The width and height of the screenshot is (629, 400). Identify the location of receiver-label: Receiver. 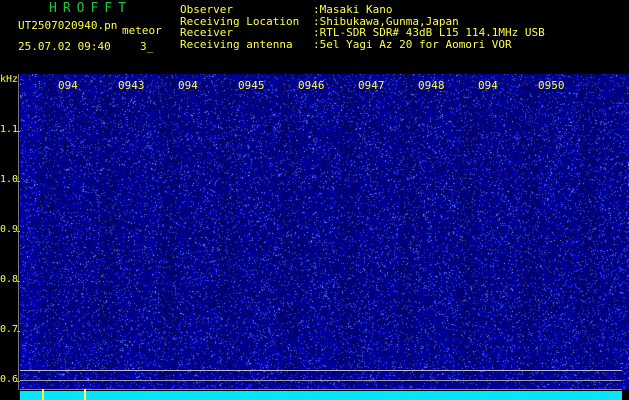
(206, 32).